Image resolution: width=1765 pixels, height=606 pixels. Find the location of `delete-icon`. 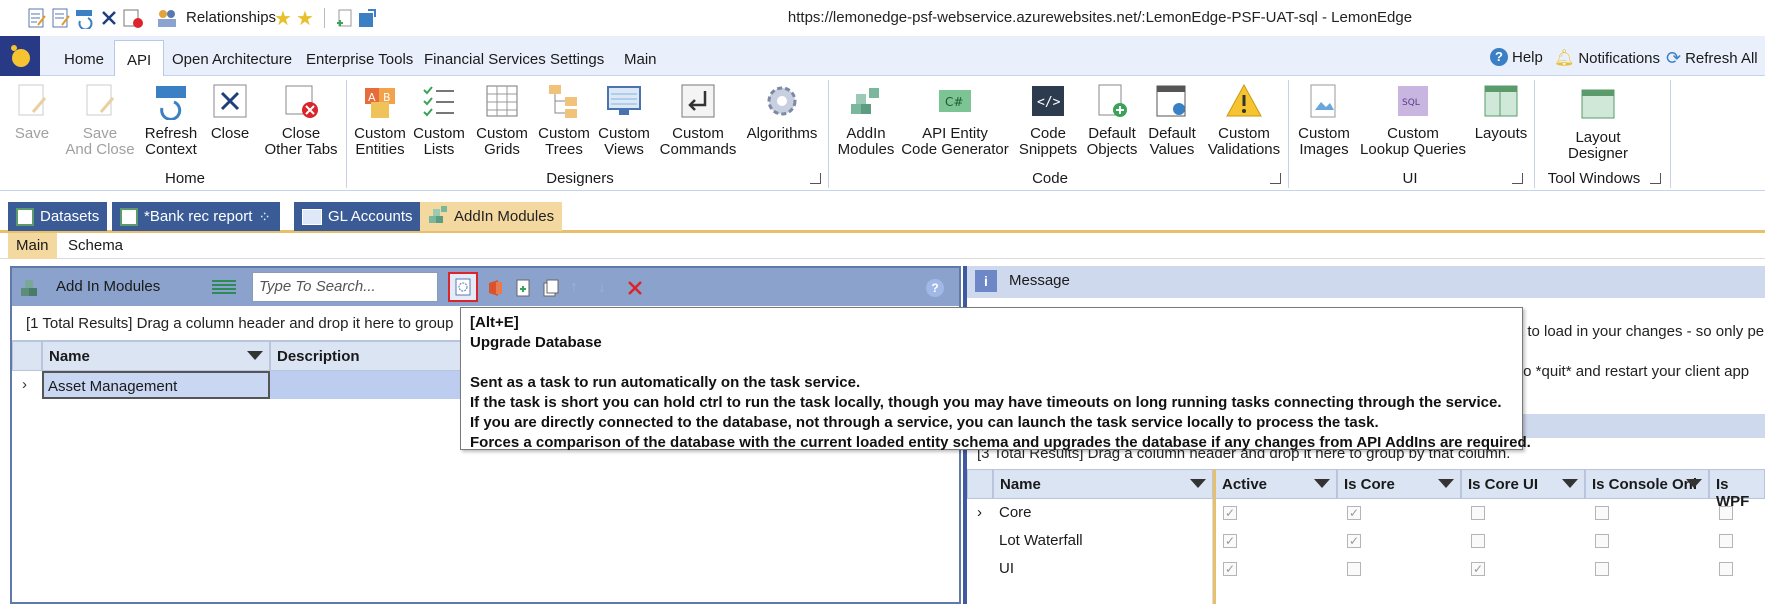

delete-icon is located at coordinates (635, 288).